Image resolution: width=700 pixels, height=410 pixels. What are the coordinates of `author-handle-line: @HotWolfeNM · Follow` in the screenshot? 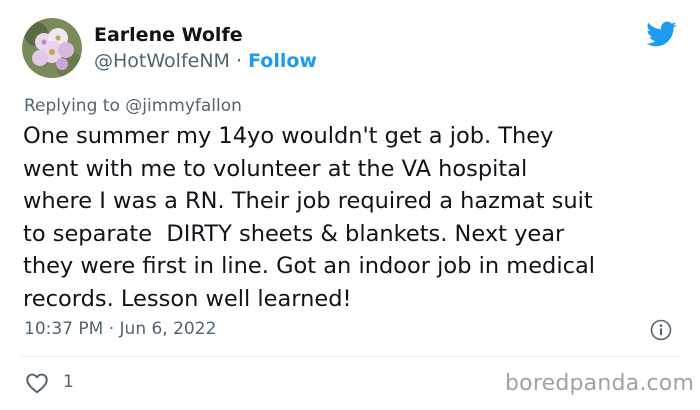 It's located at (205, 61).